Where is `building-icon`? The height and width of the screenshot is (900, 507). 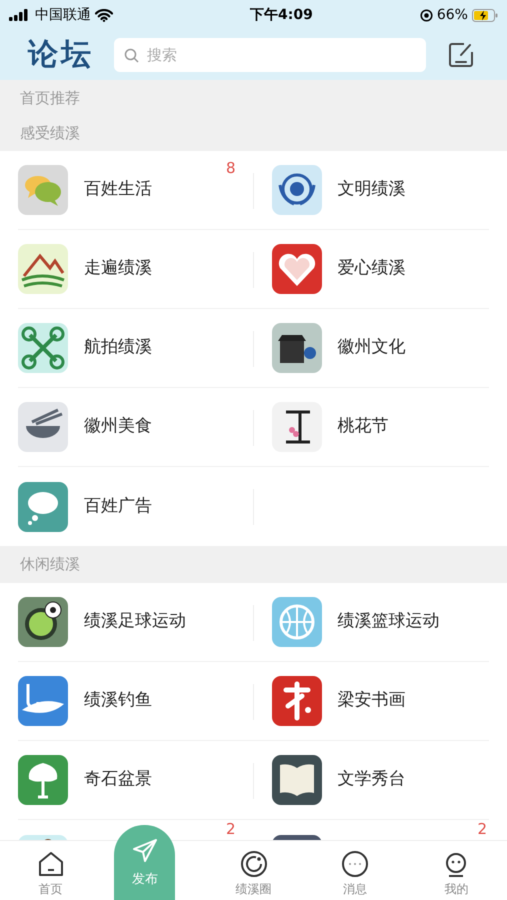 building-icon is located at coordinates (297, 348).